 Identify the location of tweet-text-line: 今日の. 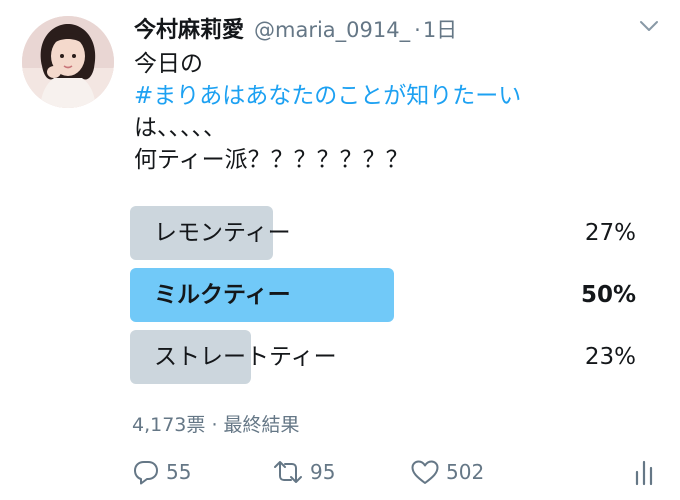
(168, 64).